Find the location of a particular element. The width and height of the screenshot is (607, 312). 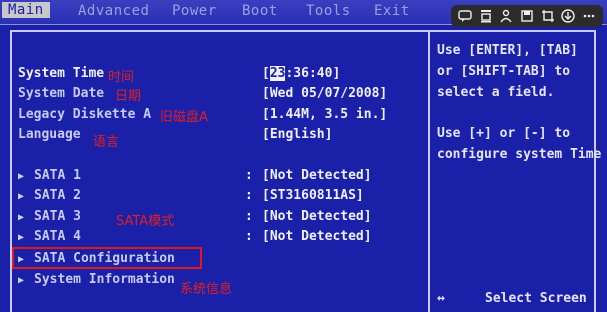

nav-arrows-icon: ↔ is located at coordinates (441, 298).